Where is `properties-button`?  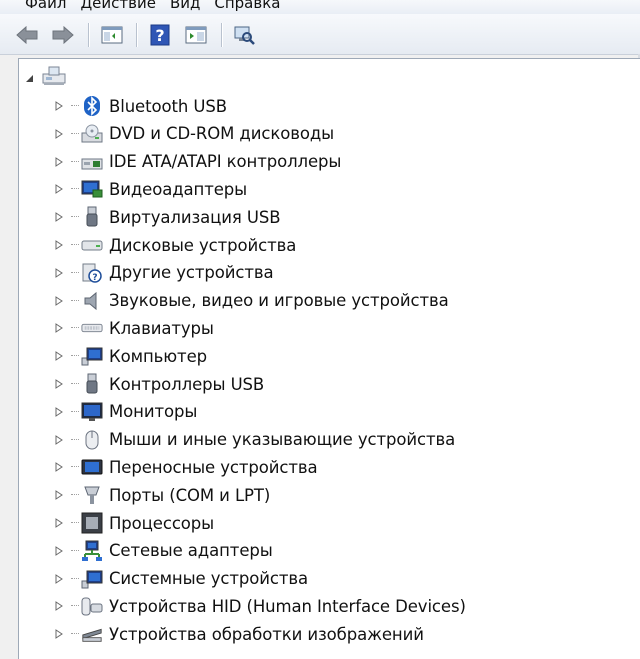 properties-button is located at coordinates (196, 35).